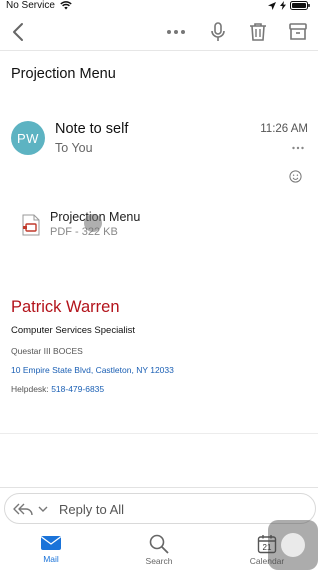 This screenshot has width=320, height=570. I want to click on back-button, so click(19, 32).